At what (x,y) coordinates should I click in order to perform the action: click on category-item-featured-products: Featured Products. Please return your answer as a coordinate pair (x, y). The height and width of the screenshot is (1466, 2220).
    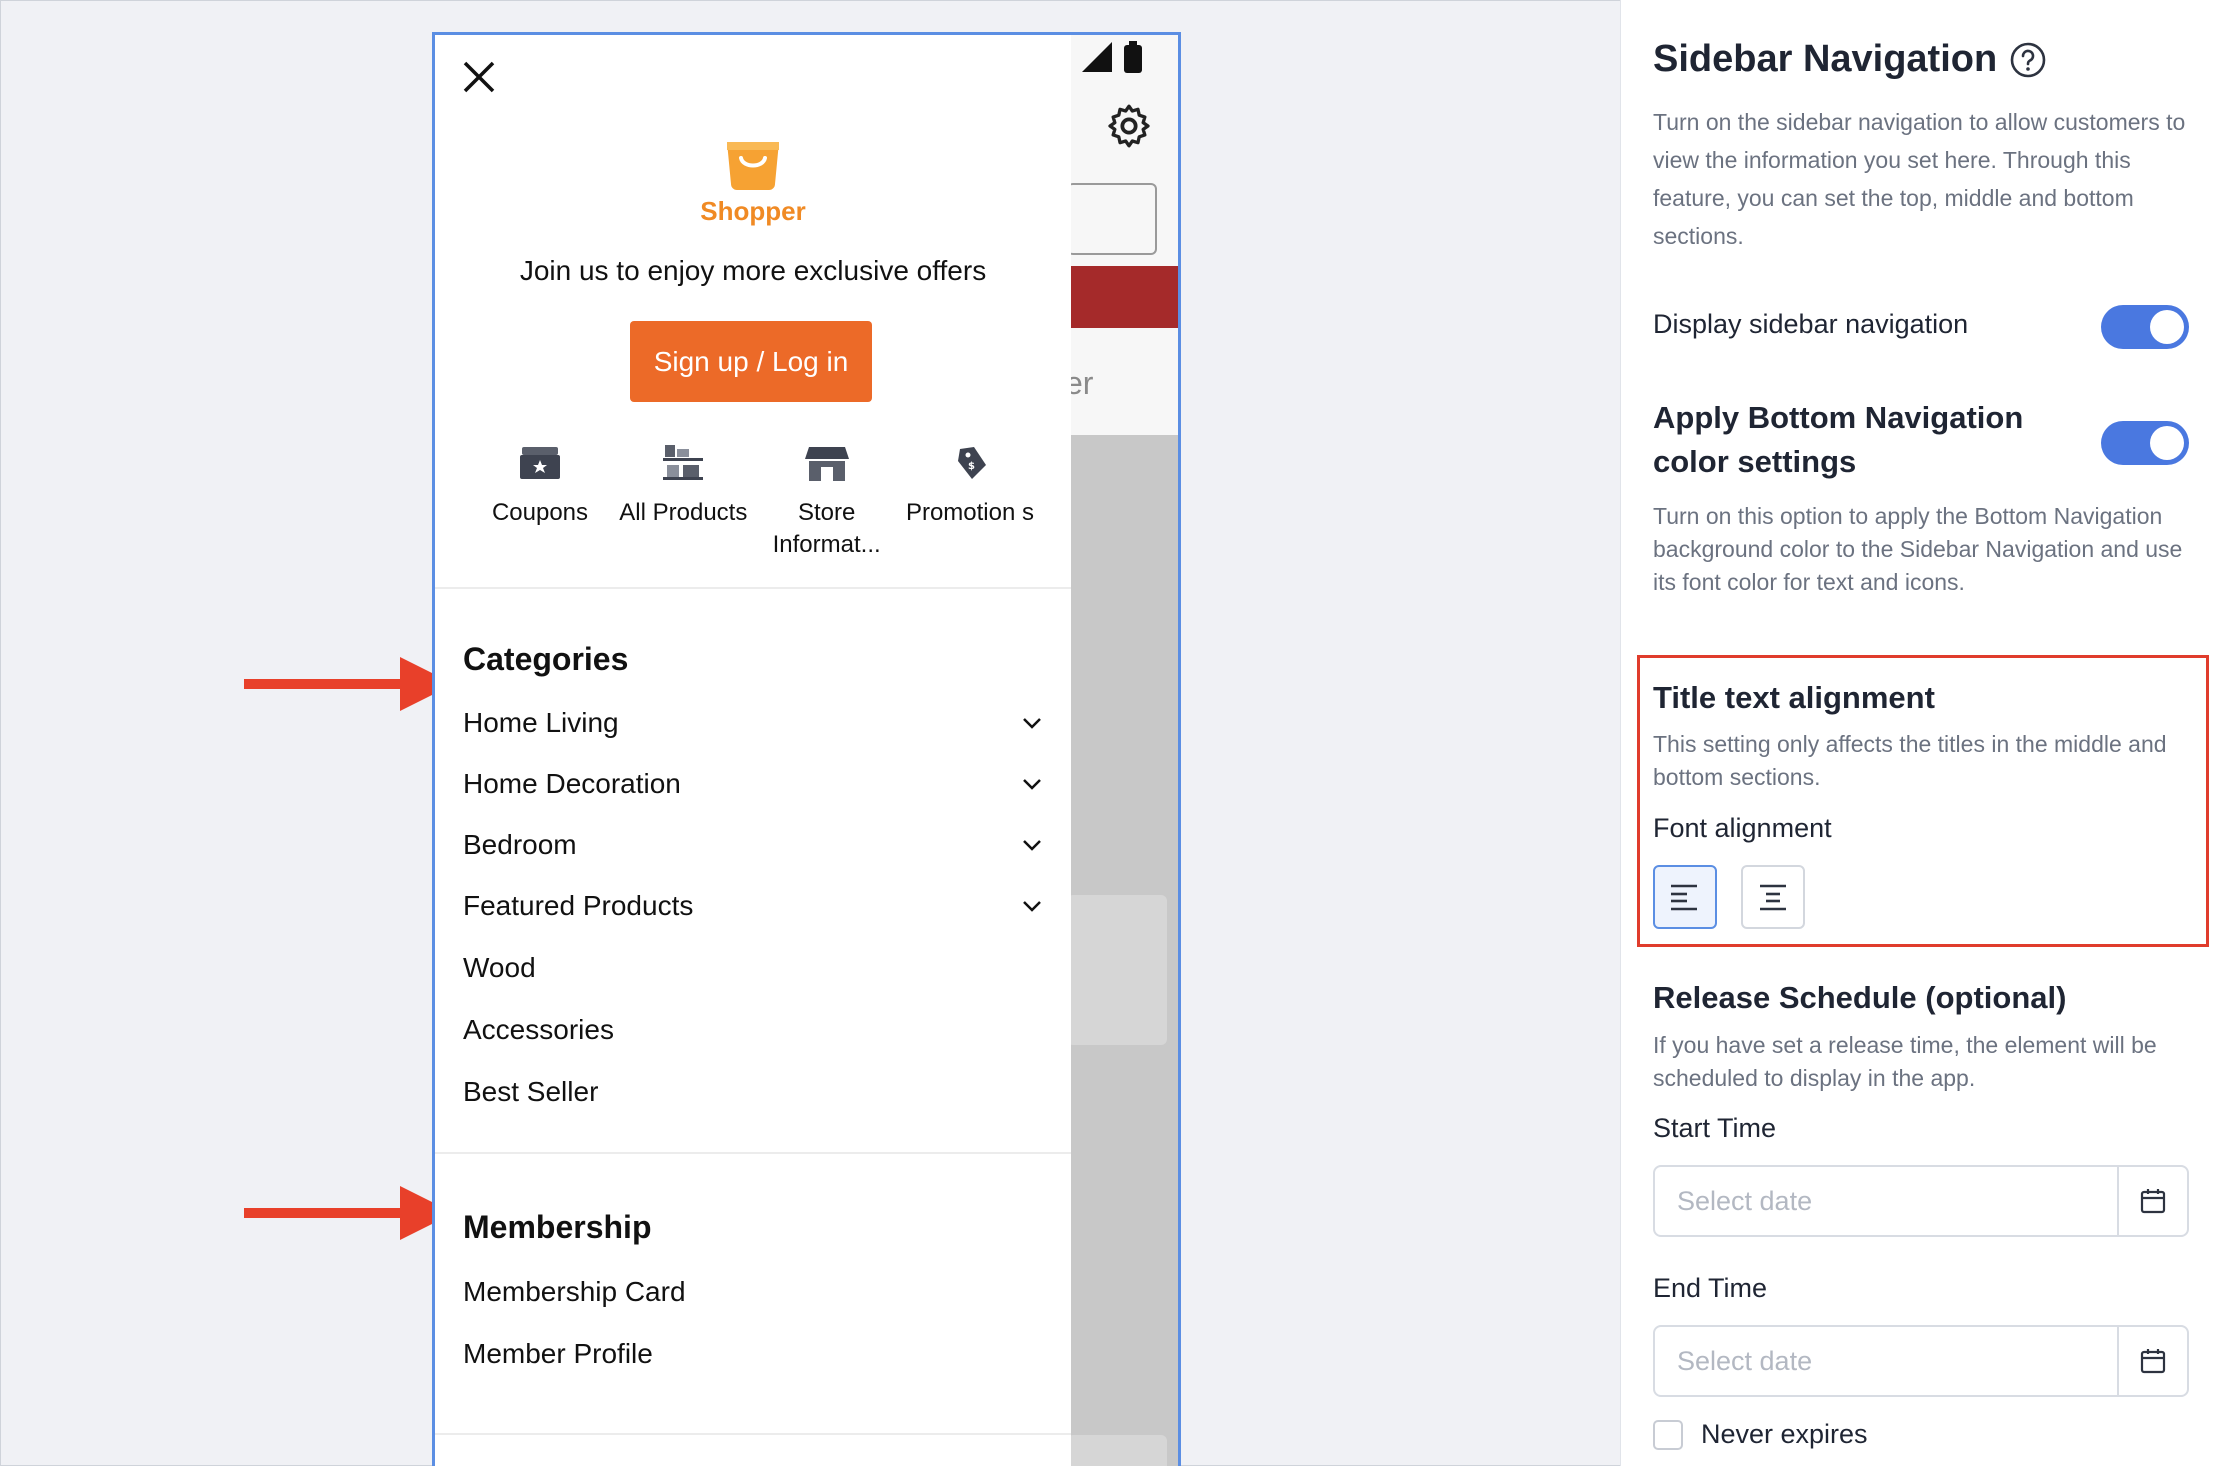
    Looking at the image, I should click on (753, 906).